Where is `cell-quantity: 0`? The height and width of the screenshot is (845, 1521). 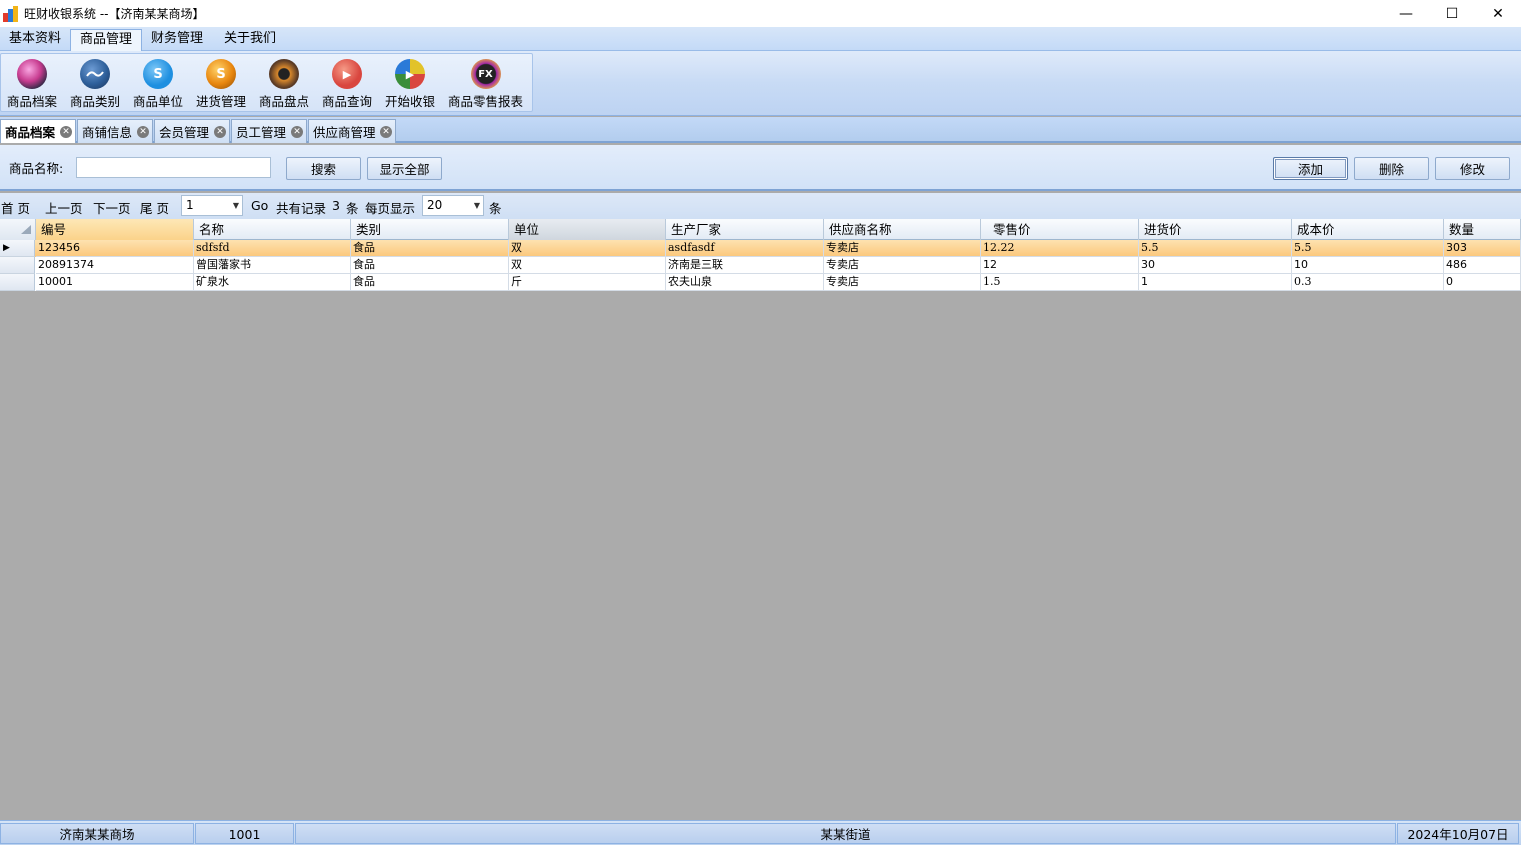 cell-quantity: 0 is located at coordinates (1482, 282).